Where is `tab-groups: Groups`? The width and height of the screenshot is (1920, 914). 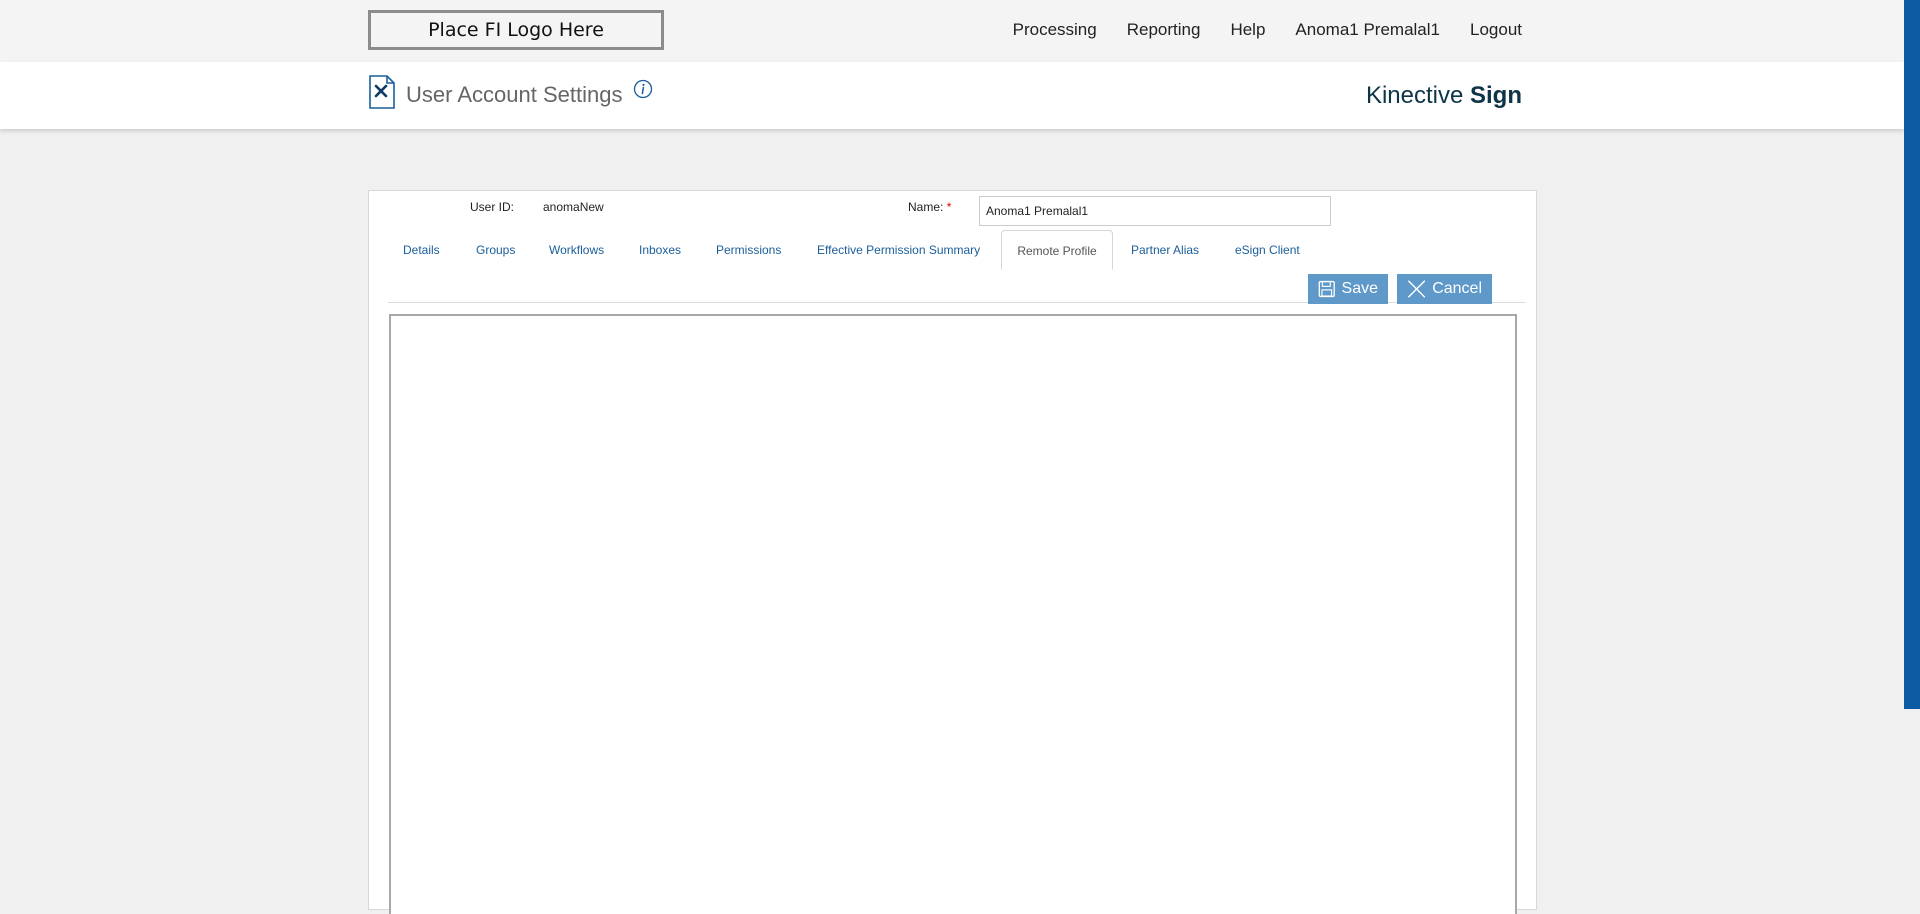 tab-groups: Groups is located at coordinates (495, 250).